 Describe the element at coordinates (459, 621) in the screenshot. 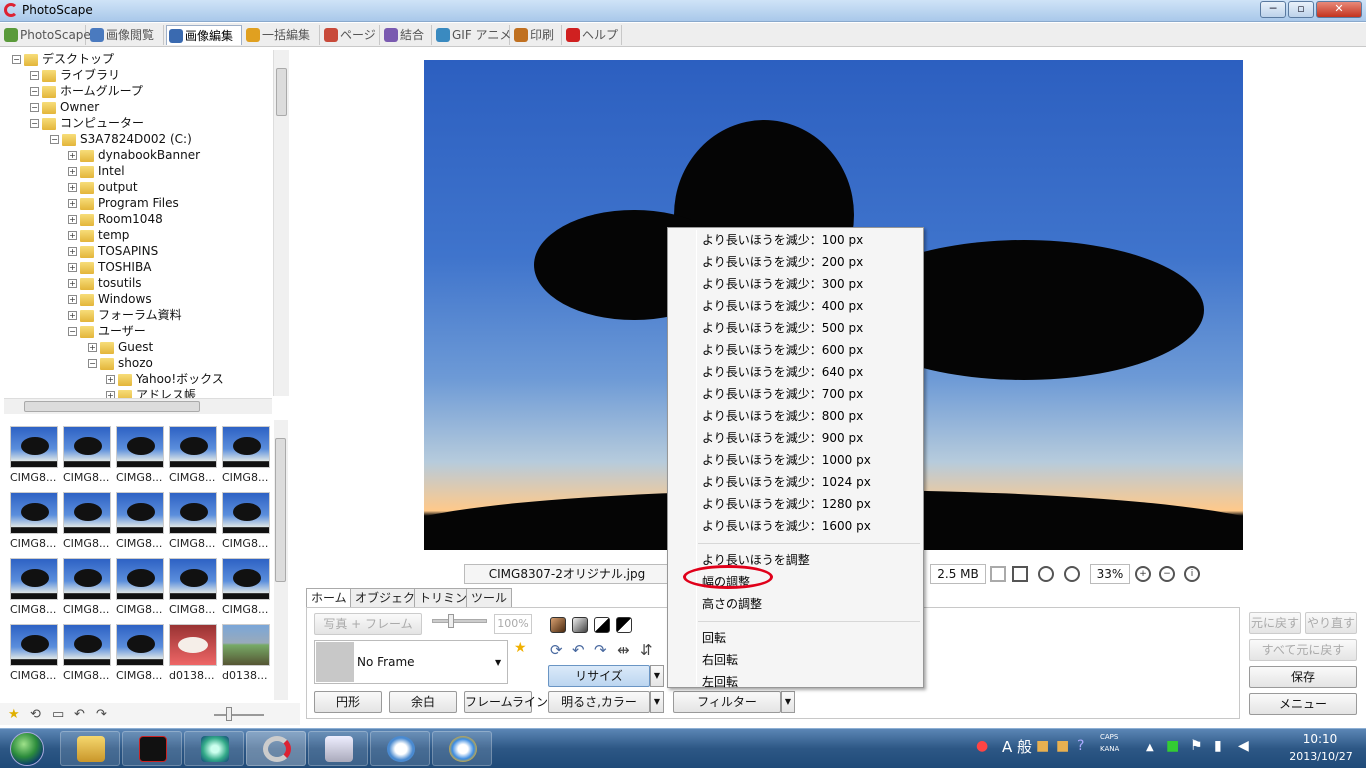

I see `frame-slider` at that location.